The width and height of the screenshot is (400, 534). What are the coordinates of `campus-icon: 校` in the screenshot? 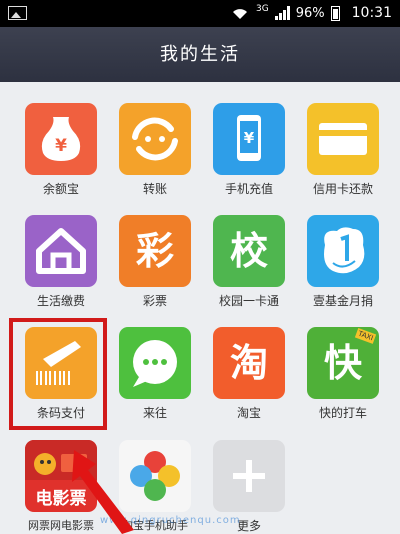 It's located at (248, 251).